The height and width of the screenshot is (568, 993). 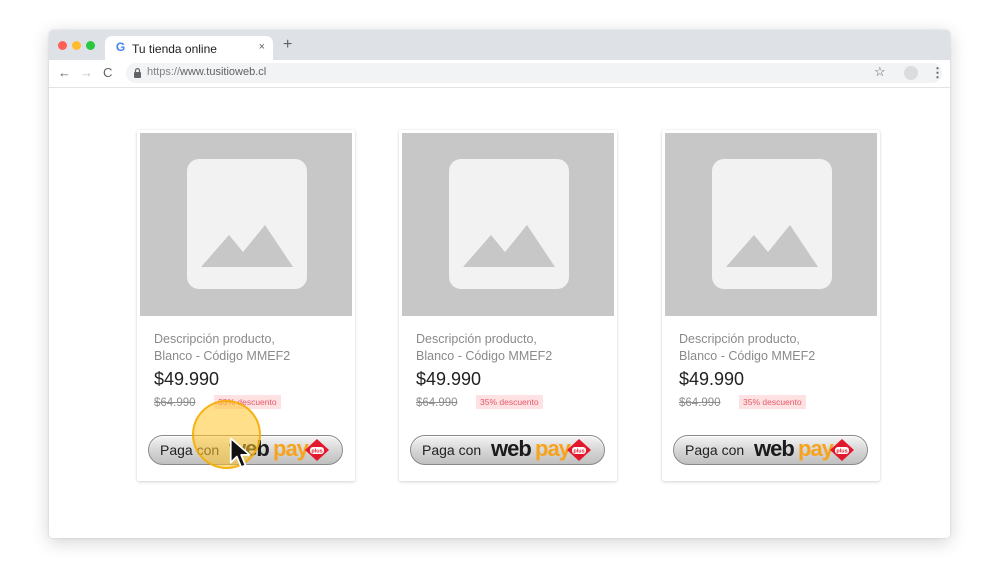 What do you see at coordinates (174, 49) in the screenshot?
I see `tab-title: Tu tienda online` at bounding box center [174, 49].